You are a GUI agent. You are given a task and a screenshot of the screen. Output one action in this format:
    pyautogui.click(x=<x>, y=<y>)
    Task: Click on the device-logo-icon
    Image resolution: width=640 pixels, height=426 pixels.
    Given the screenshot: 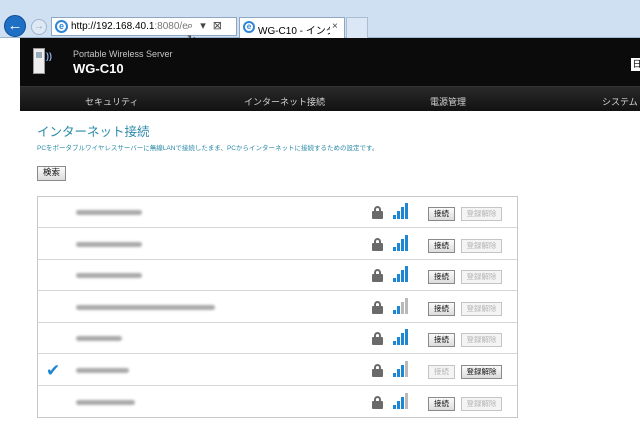 What is the action you would take?
    pyautogui.click(x=39, y=61)
    